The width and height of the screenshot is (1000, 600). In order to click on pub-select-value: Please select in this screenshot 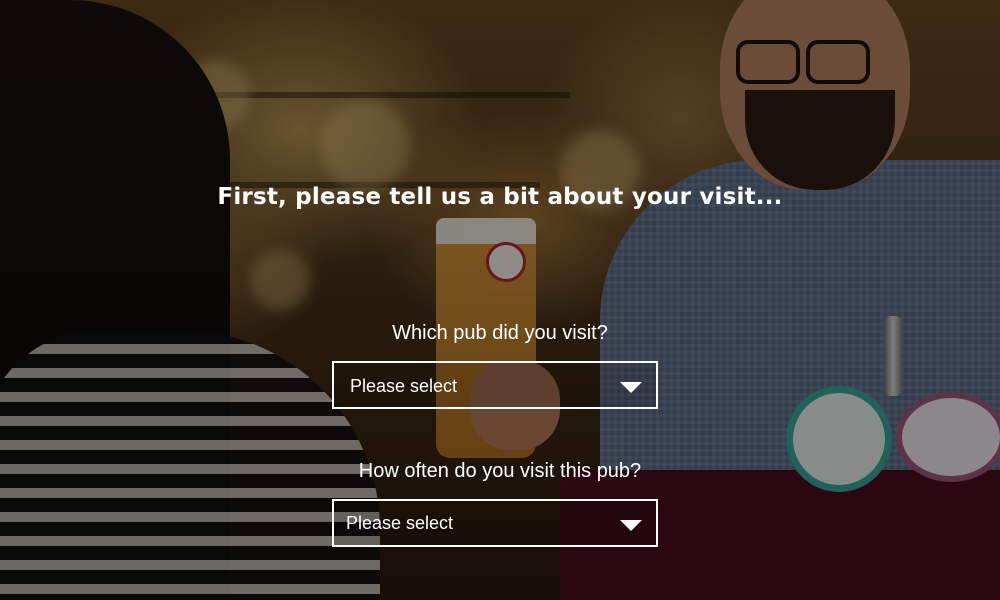, I will do `click(404, 386)`.